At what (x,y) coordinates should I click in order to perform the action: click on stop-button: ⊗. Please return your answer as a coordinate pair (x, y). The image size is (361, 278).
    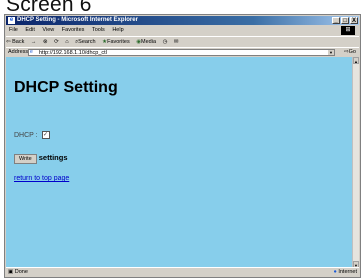
    Looking at the image, I should click on (45, 42).